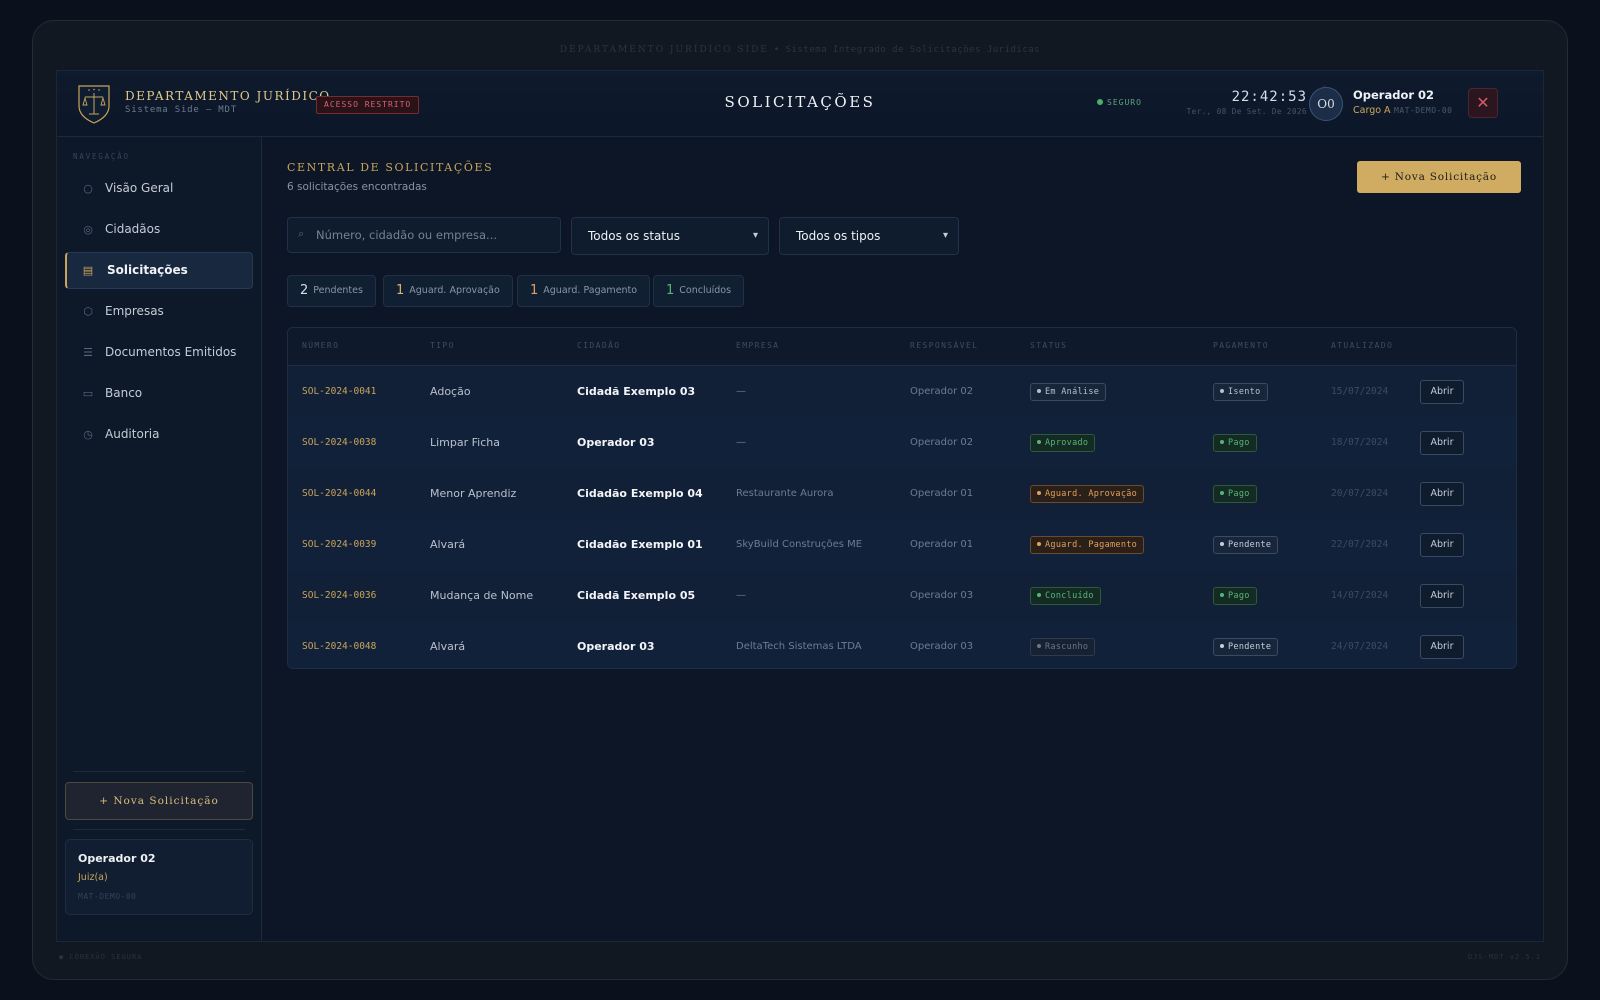  I want to click on search-box: ⌕, so click(424, 235).